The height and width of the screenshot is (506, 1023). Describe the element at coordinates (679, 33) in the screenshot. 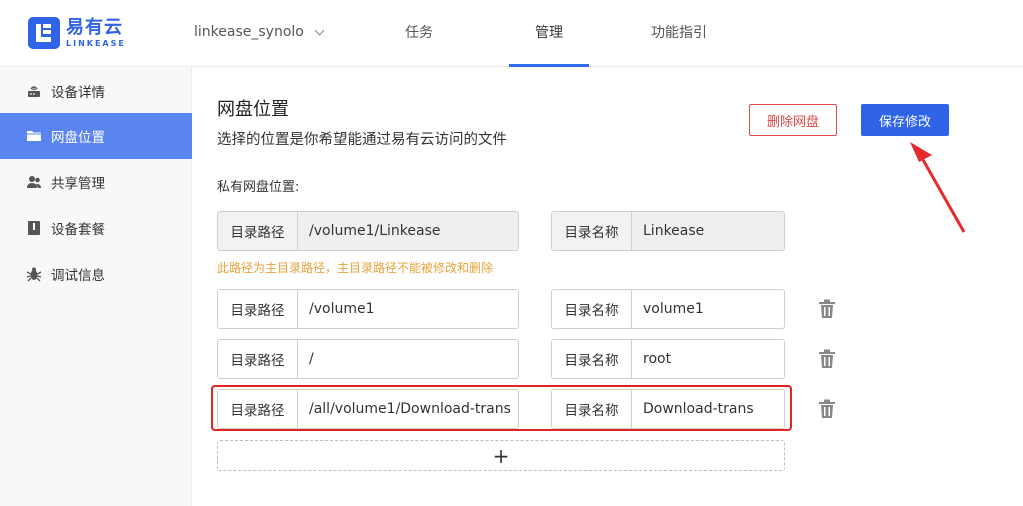

I see `tab-guide: 功能指引` at that location.